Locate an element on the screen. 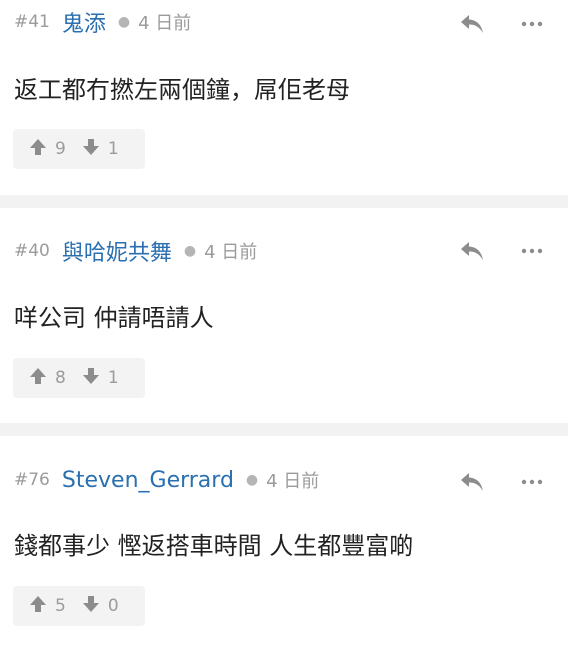 Image resolution: width=568 pixels, height=648 pixels. upvote-button: 9 is located at coordinates (47, 149).